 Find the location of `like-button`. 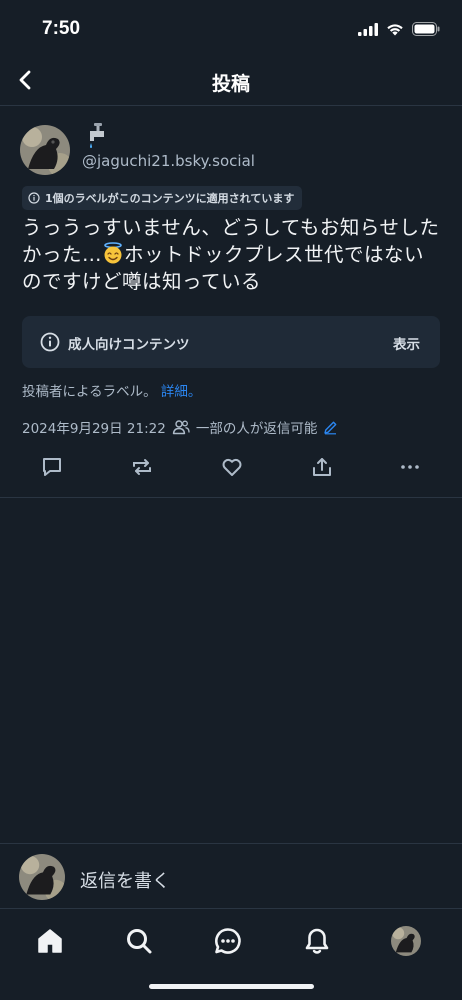

like-button is located at coordinates (232, 467).